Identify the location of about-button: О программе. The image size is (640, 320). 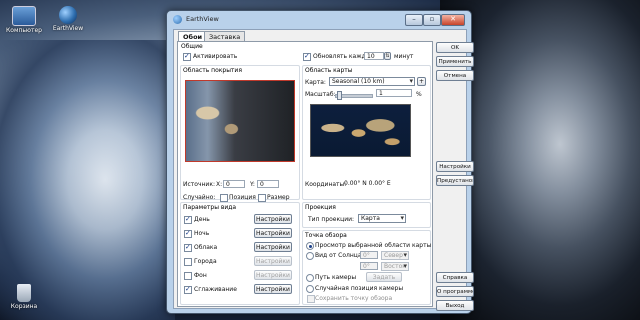
(455, 291).